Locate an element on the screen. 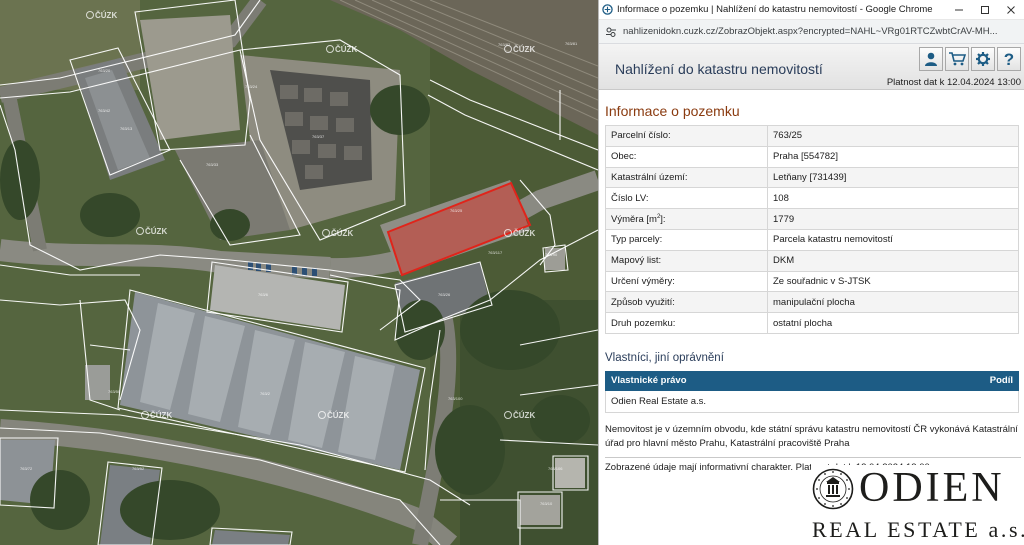 The height and width of the screenshot is (545, 1024). row-value: 1779 is located at coordinates (893, 219).